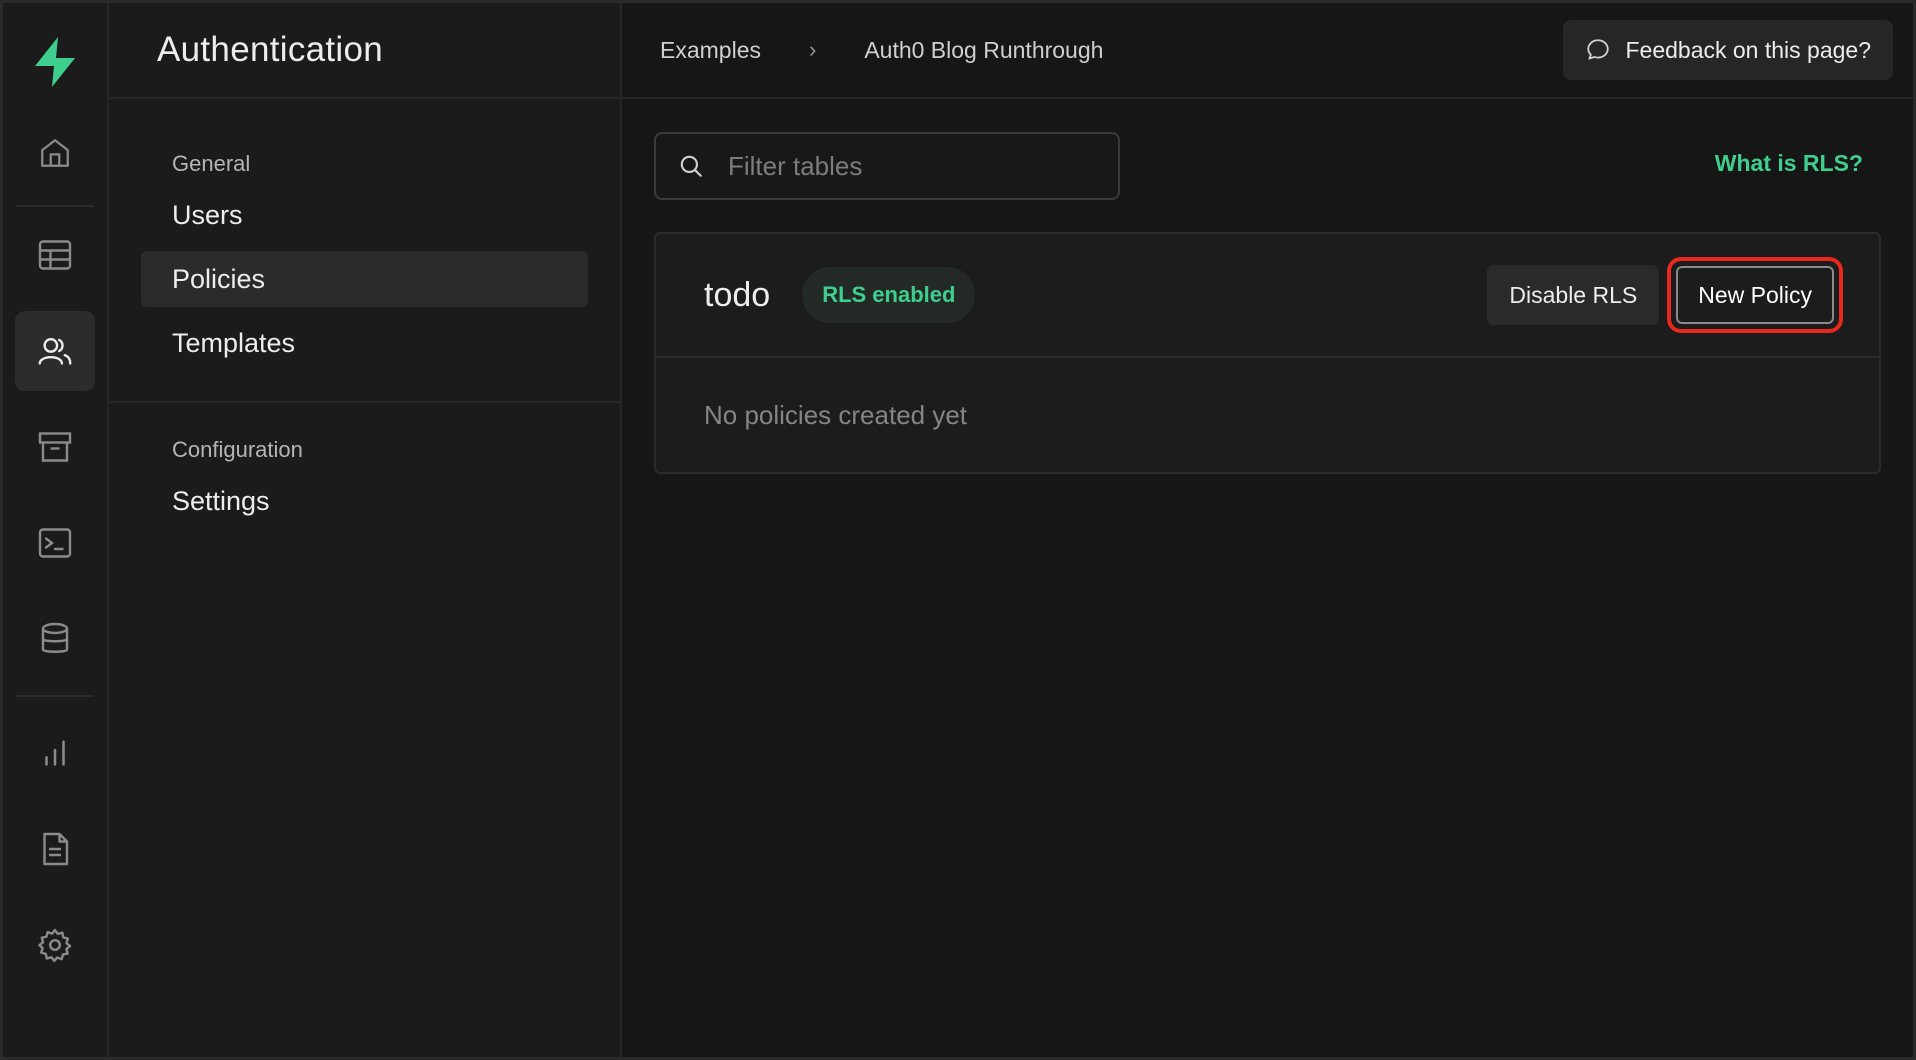  Describe the element at coordinates (270, 49) in the screenshot. I see `sidebar-title: Authentication` at that location.